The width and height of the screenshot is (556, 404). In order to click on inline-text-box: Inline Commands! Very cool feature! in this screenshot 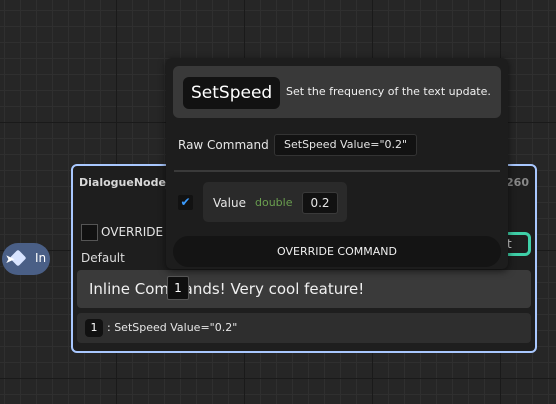, I will do `click(304, 289)`.